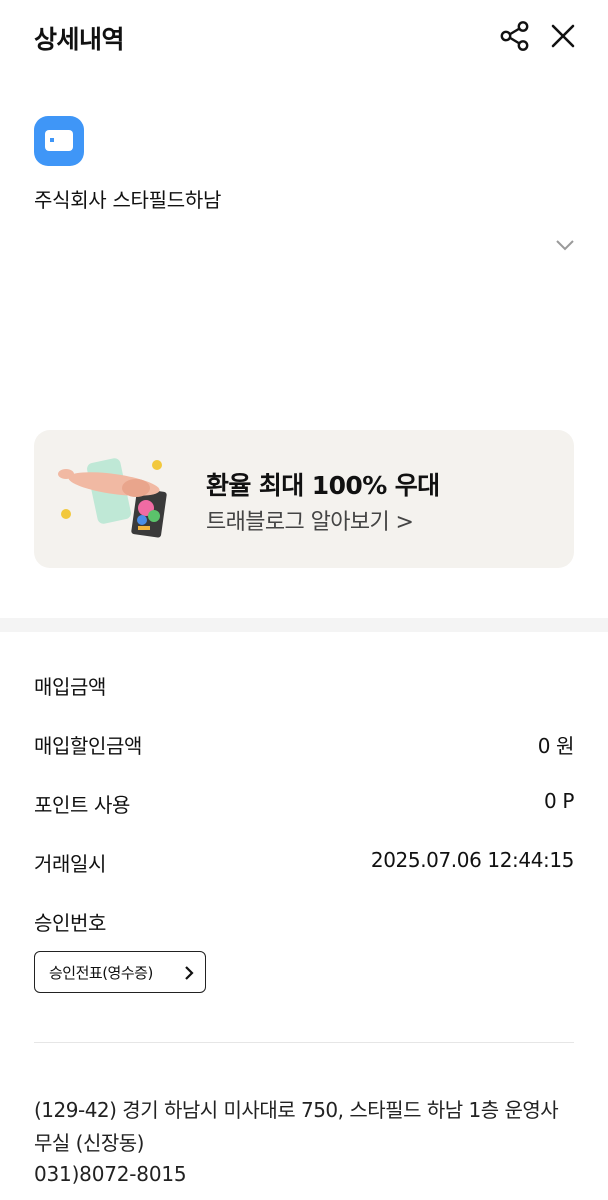  I want to click on purchase-amount-label: 매입금액, so click(70, 687).